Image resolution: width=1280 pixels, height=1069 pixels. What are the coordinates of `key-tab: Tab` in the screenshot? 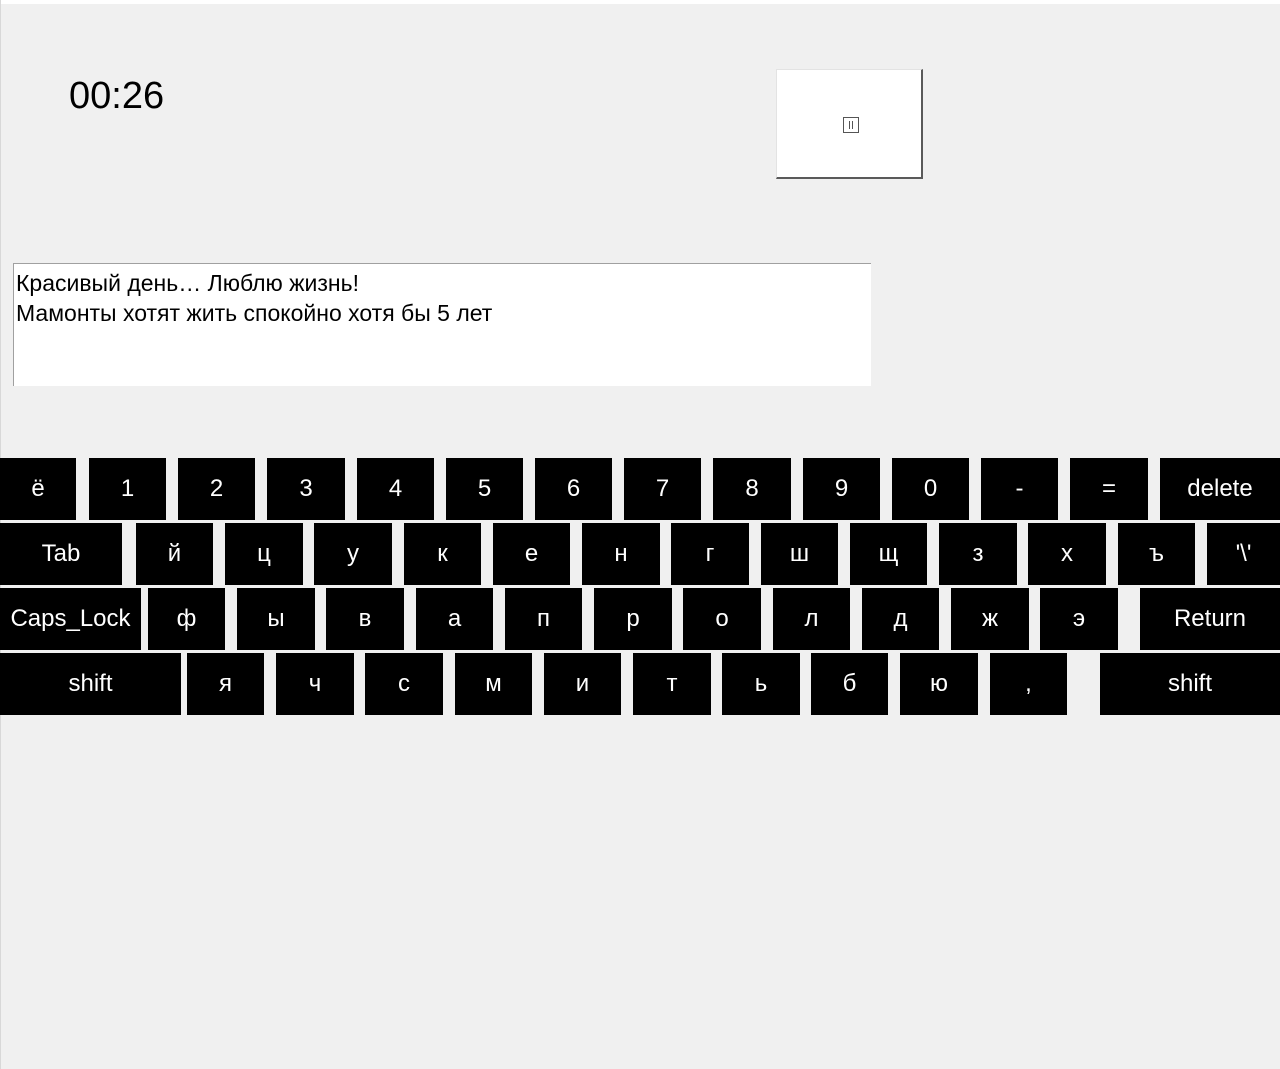 It's located at (61, 554).